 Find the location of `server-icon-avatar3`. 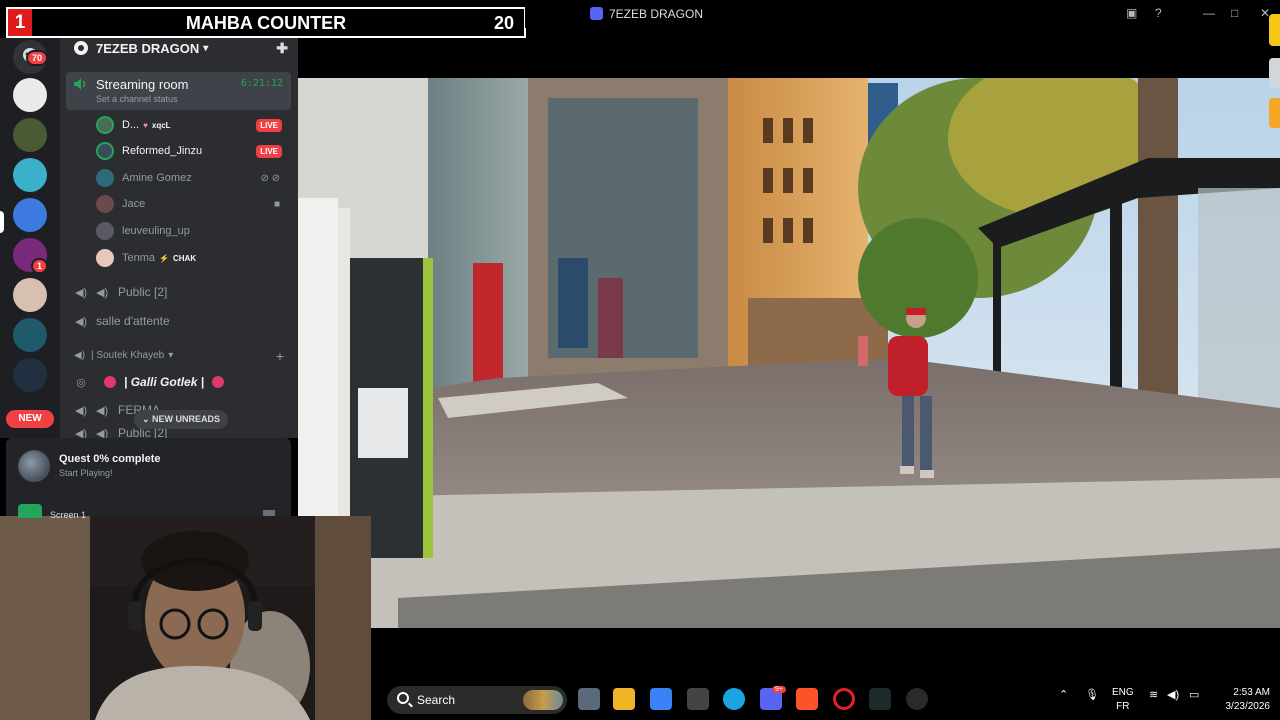

server-icon-avatar3 is located at coordinates (30, 175).